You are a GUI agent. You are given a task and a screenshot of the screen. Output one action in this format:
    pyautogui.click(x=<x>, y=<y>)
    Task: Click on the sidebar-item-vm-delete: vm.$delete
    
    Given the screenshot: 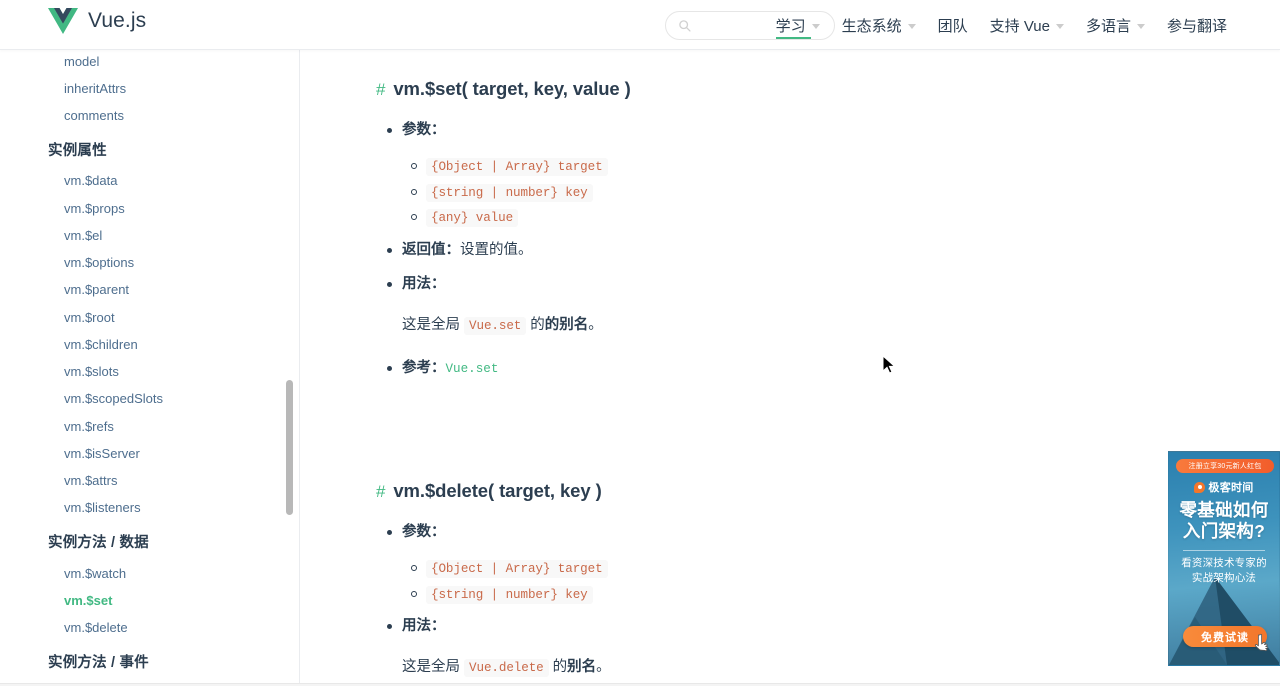 What is the action you would take?
    pyautogui.click(x=149, y=628)
    